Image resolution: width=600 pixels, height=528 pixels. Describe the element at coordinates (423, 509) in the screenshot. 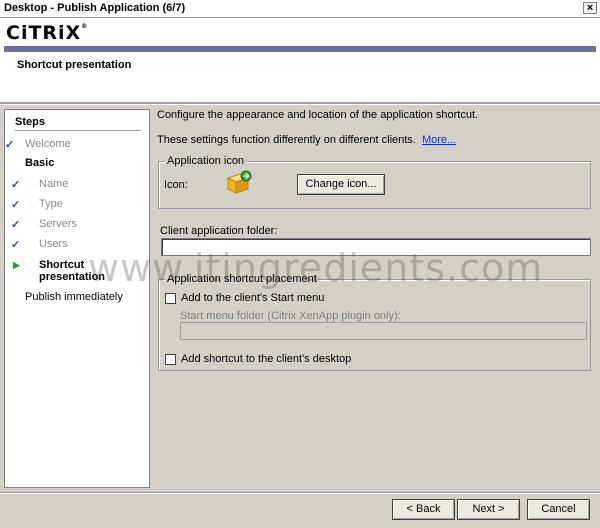

I see `back-button: < Back` at that location.